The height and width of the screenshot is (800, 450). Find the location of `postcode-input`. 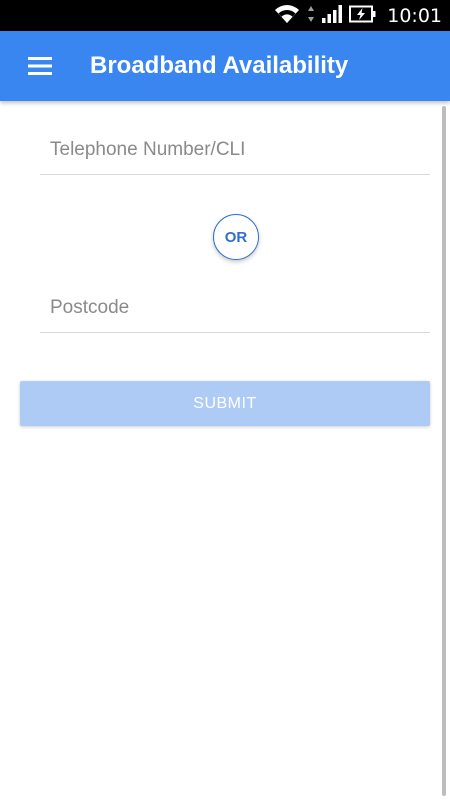

postcode-input is located at coordinates (235, 307).